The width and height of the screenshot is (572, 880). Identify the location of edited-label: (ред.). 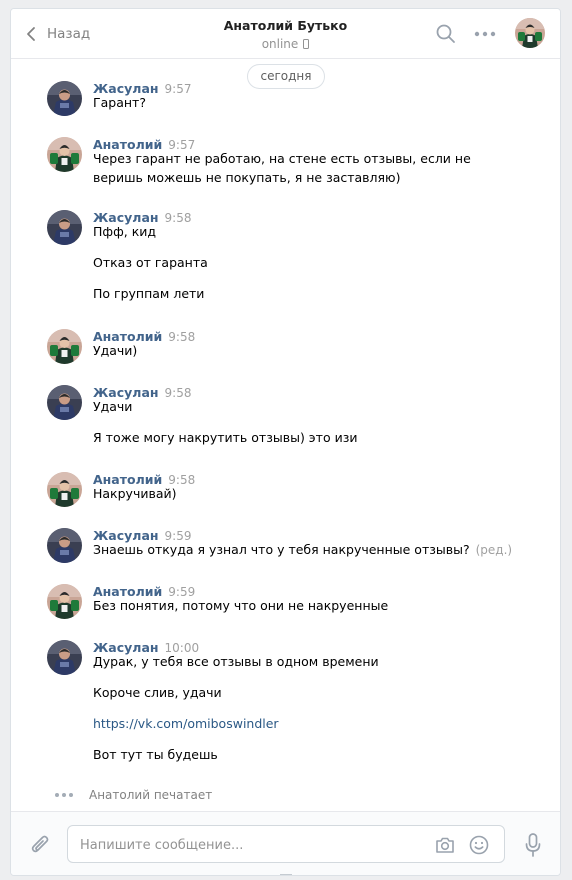
(494, 550).